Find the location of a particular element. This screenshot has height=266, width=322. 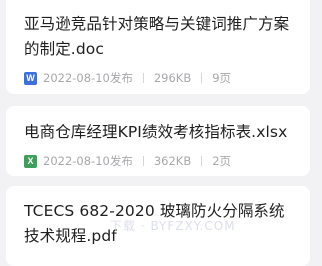

file-size: 296KB is located at coordinates (172, 78).